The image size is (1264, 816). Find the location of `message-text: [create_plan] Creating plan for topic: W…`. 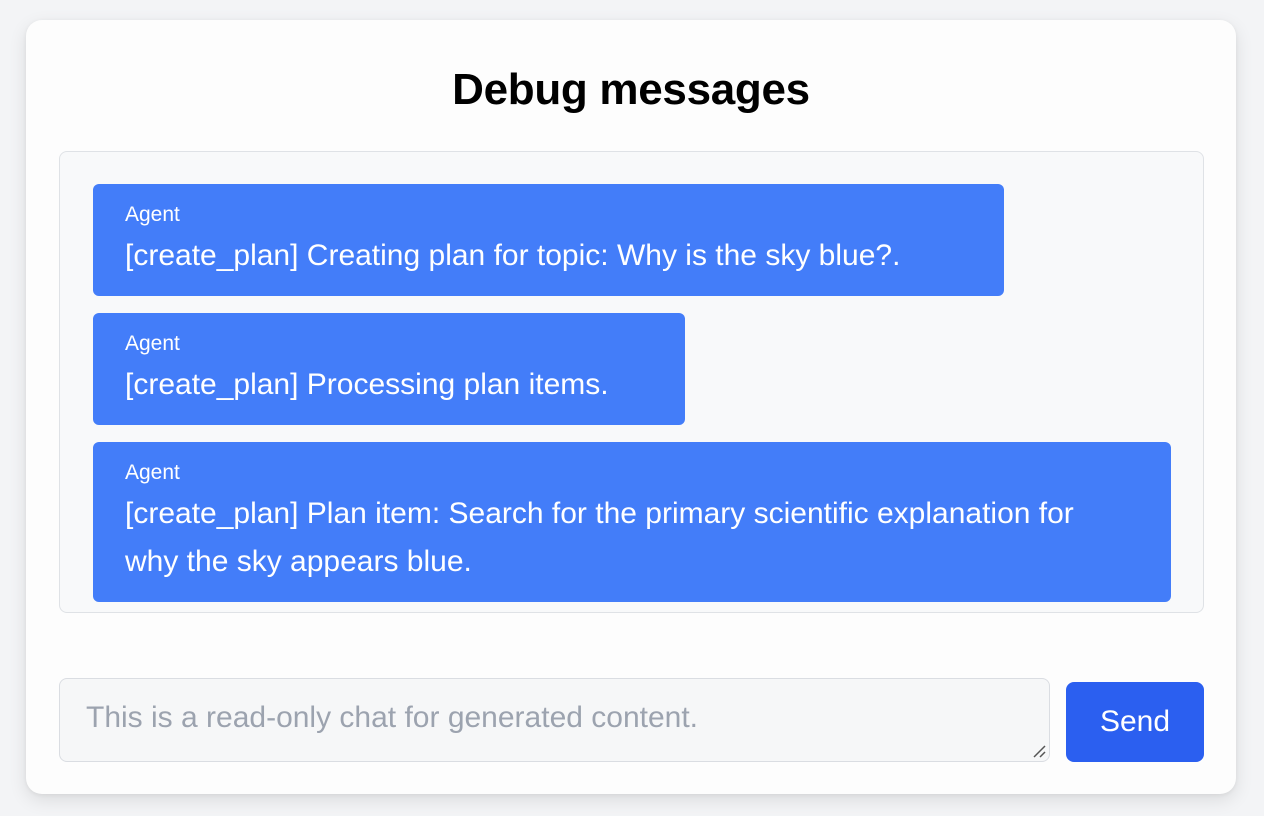

message-text: [create_plan] Creating plan for topic: W… is located at coordinates (513, 255).